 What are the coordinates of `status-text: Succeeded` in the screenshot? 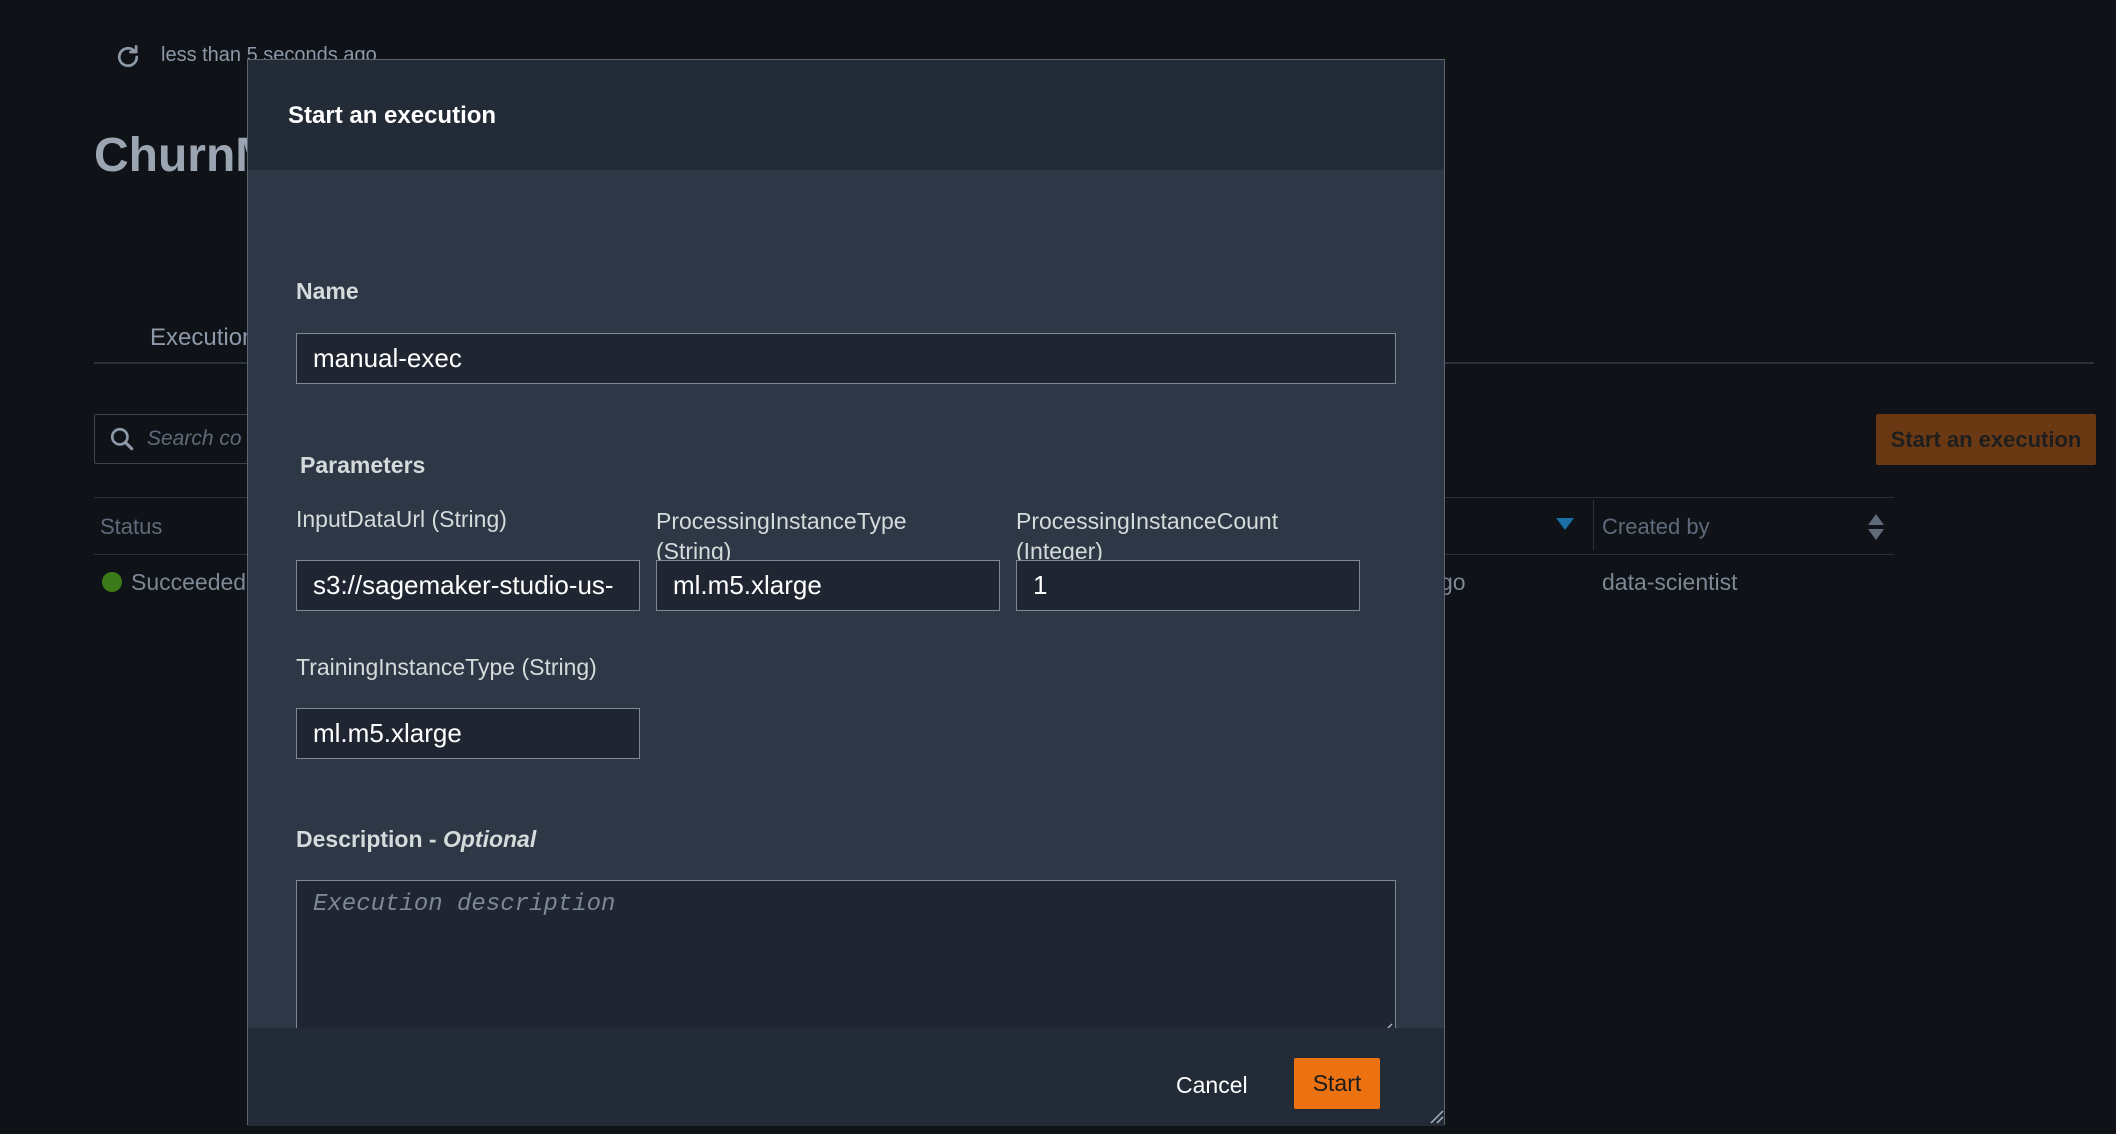 It's located at (189, 582).